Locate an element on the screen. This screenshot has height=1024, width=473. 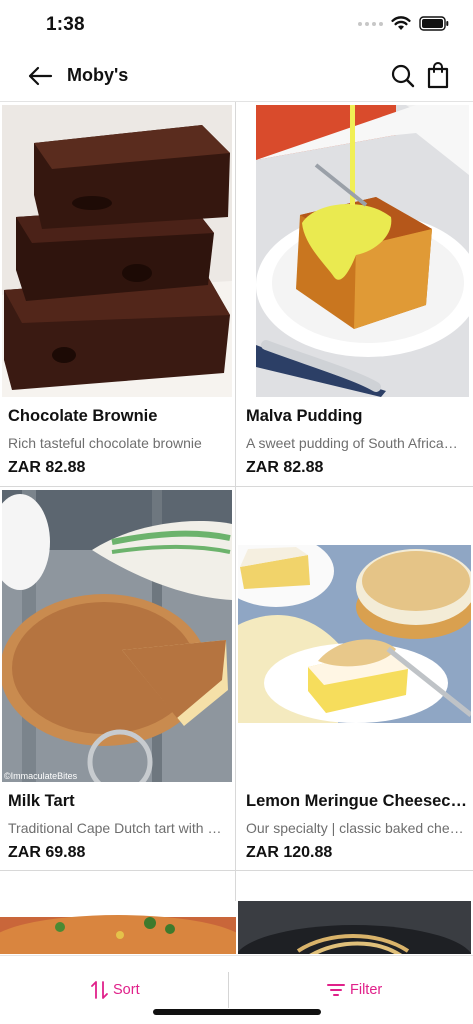
battery-icon is located at coordinates (434, 23).